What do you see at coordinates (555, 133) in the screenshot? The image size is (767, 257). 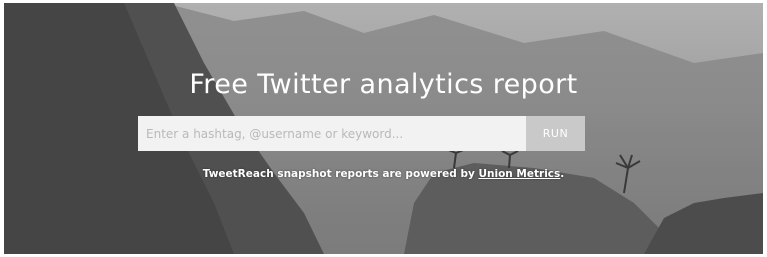 I see `run-button: RUN` at bounding box center [555, 133].